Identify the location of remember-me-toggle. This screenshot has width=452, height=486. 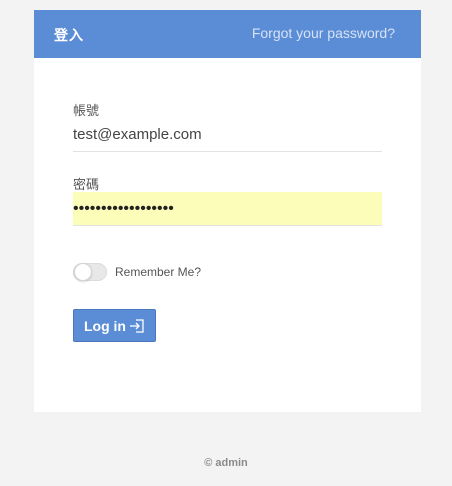
(90, 272).